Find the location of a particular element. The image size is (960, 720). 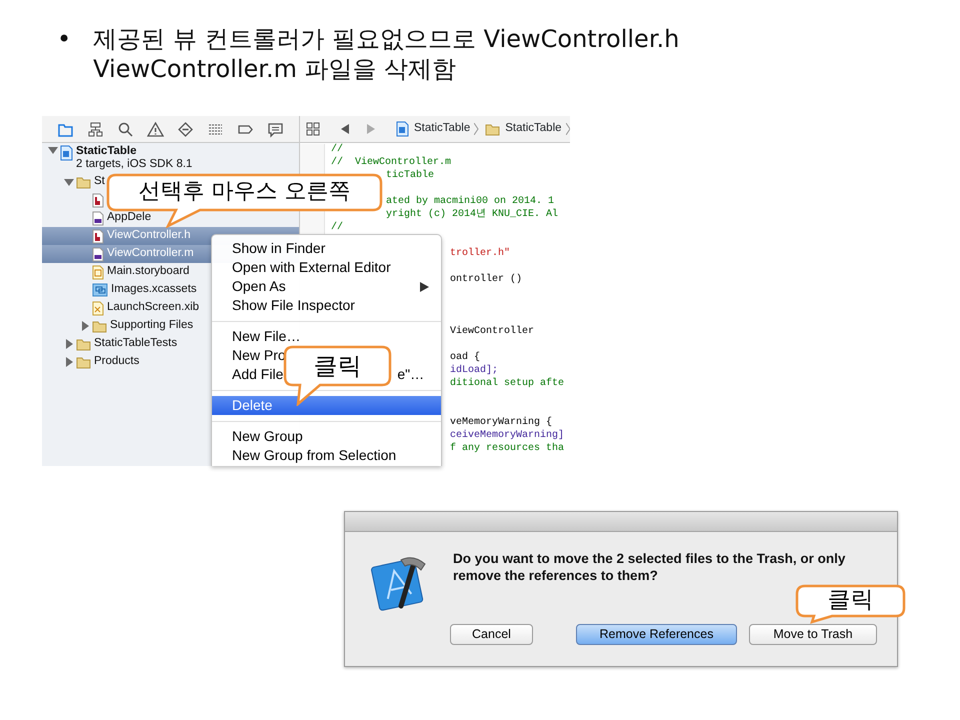

menu-item: Open As is located at coordinates (259, 286).